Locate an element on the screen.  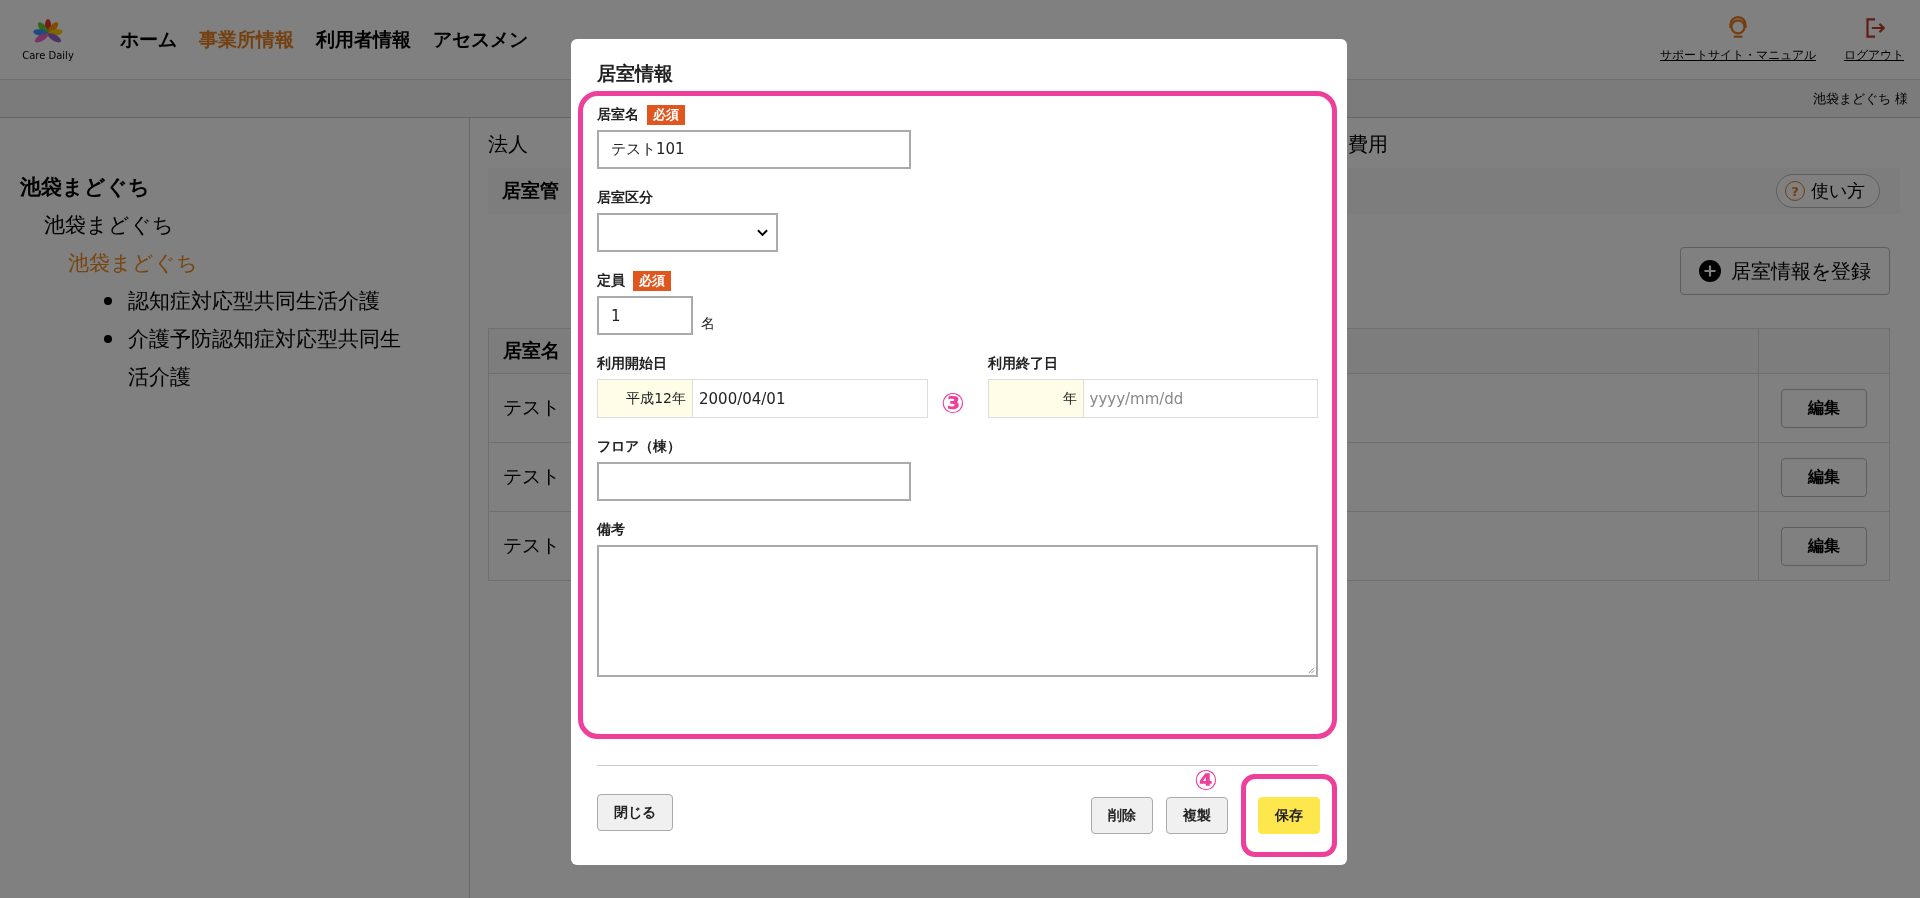
field-label: 利用終了日 is located at coordinates (1022, 364).